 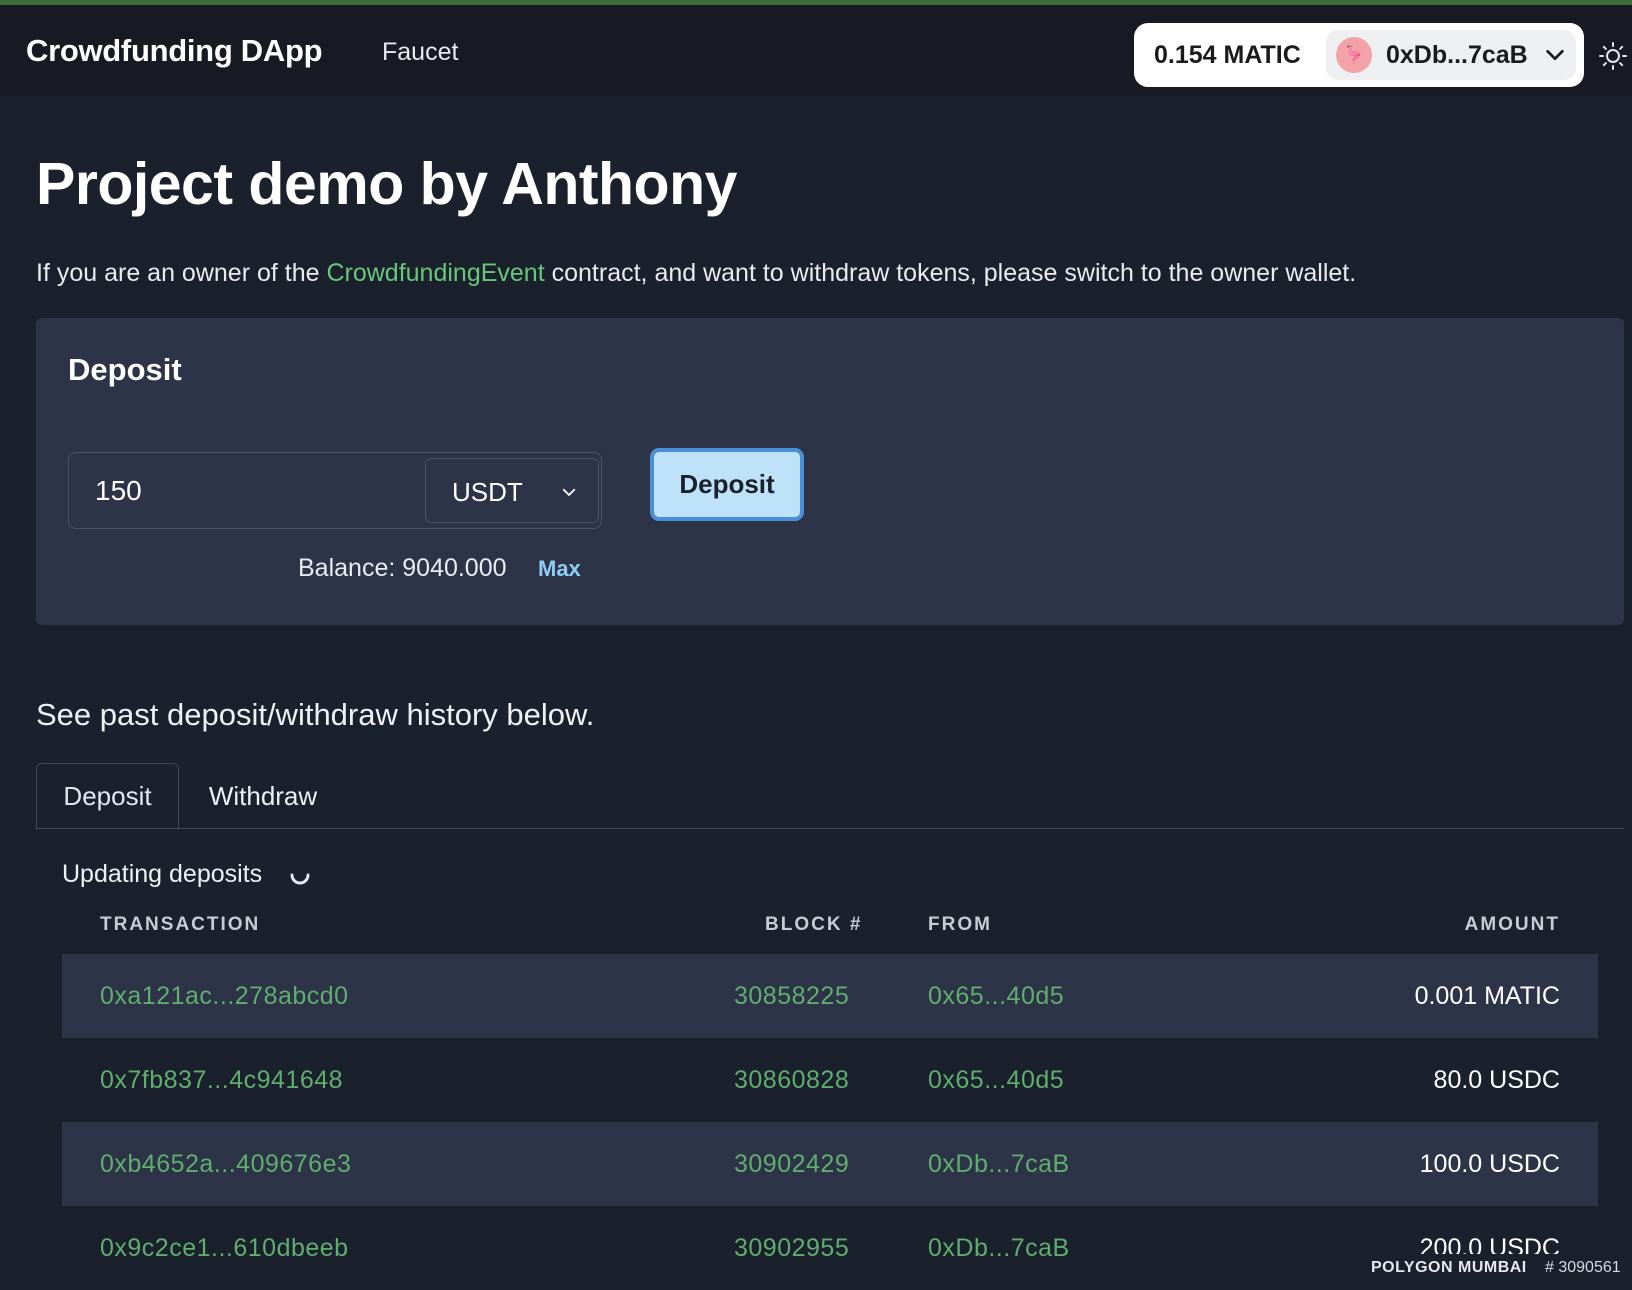 What do you see at coordinates (1354, 55) in the screenshot?
I see `avatar: 🦩` at bounding box center [1354, 55].